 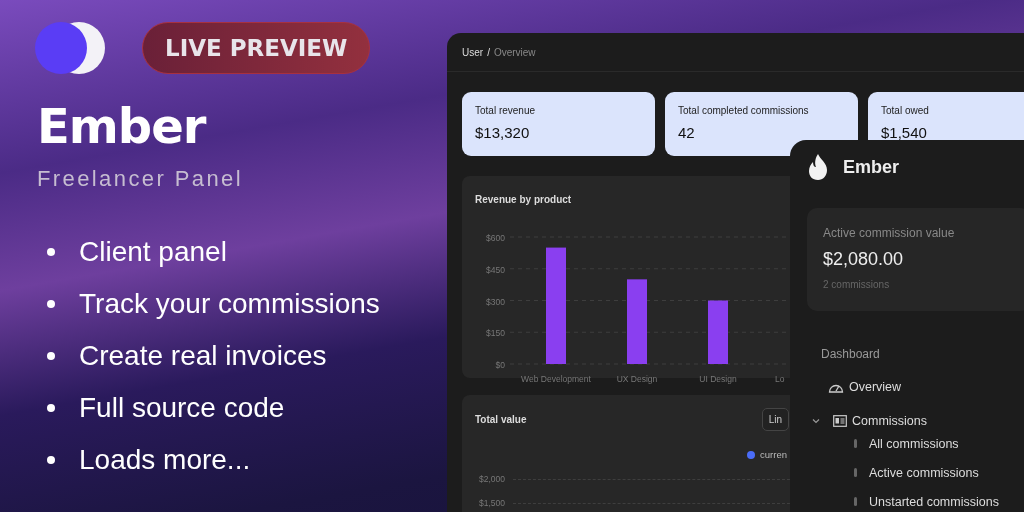 What do you see at coordinates (780, 379) in the screenshot?
I see `category-label: Lo` at bounding box center [780, 379].